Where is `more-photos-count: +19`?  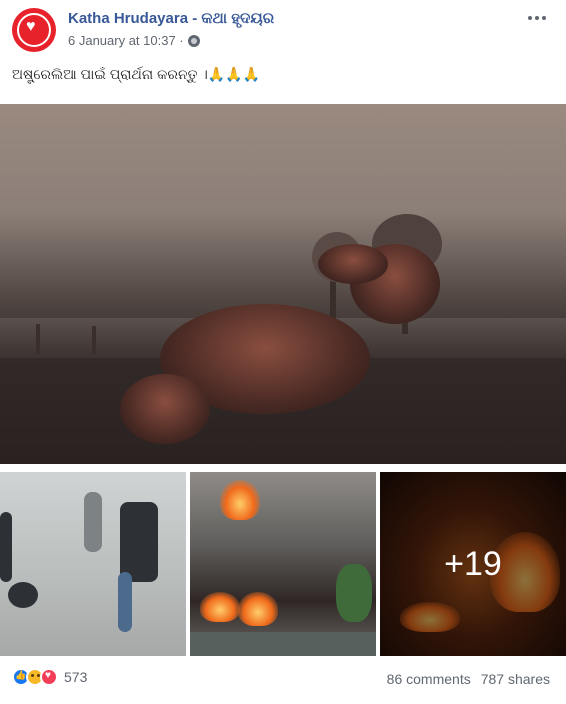
more-photos-count: +19 is located at coordinates (473, 563).